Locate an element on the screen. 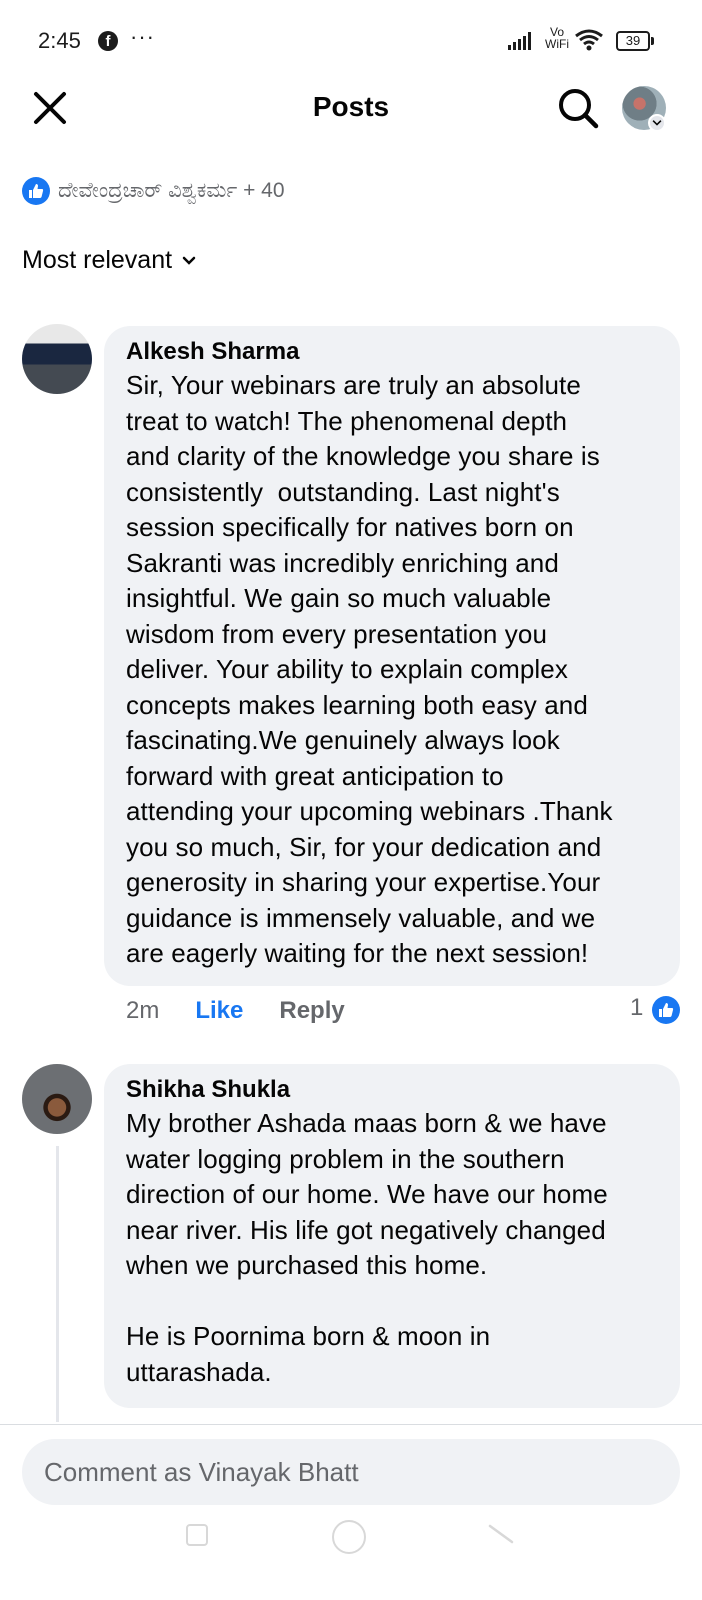  status-time: 2:45 is located at coordinates (59, 40).